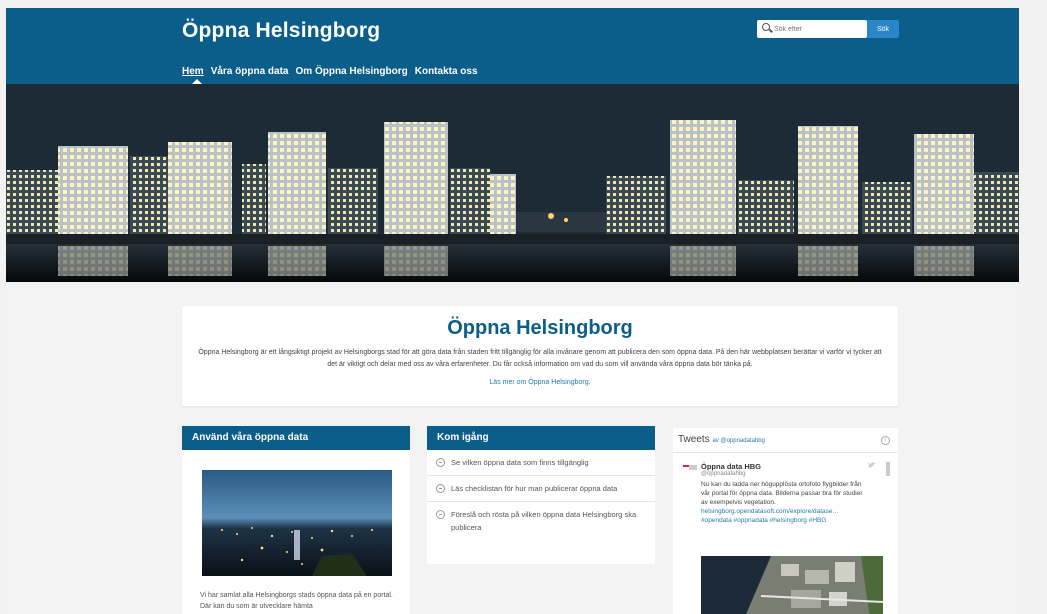 The height and width of the screenshot is (614, 1047). Describe the element at coordinates (731, 466) in the screenshot. I see `tweet-author-name: Öppna data HBG` at that location.